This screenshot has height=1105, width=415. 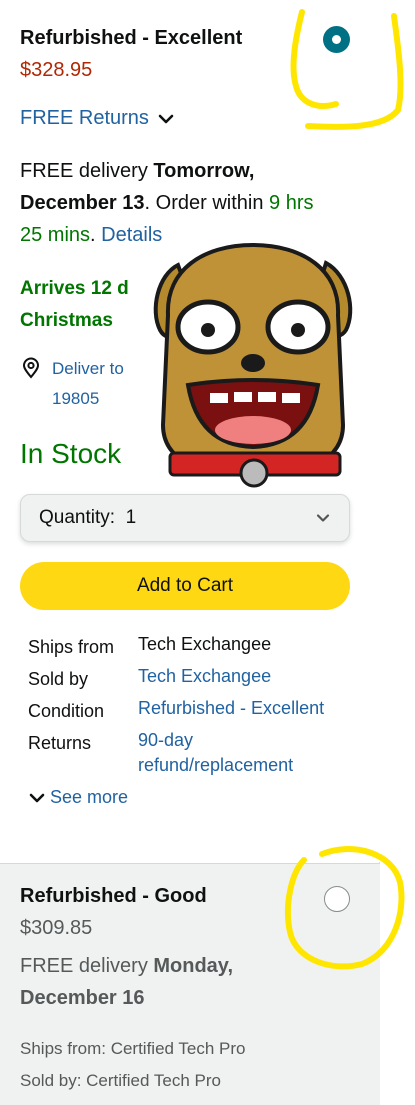 What do you see at coordinates (131, 38) in the screenshot?
I see `offer-condition-title: Refurbished - Excellent` at bounding box center [131, 38].